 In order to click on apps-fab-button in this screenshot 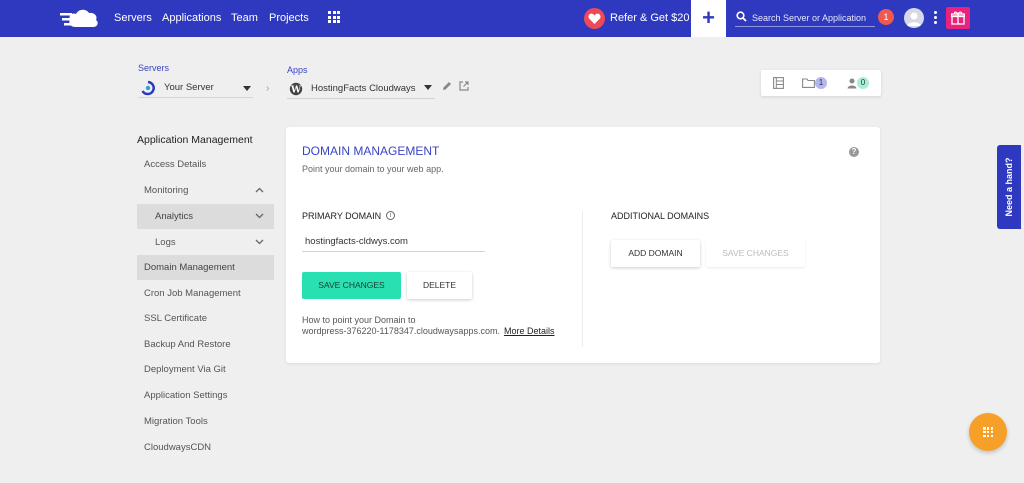, I will do `click(988, 432)`.